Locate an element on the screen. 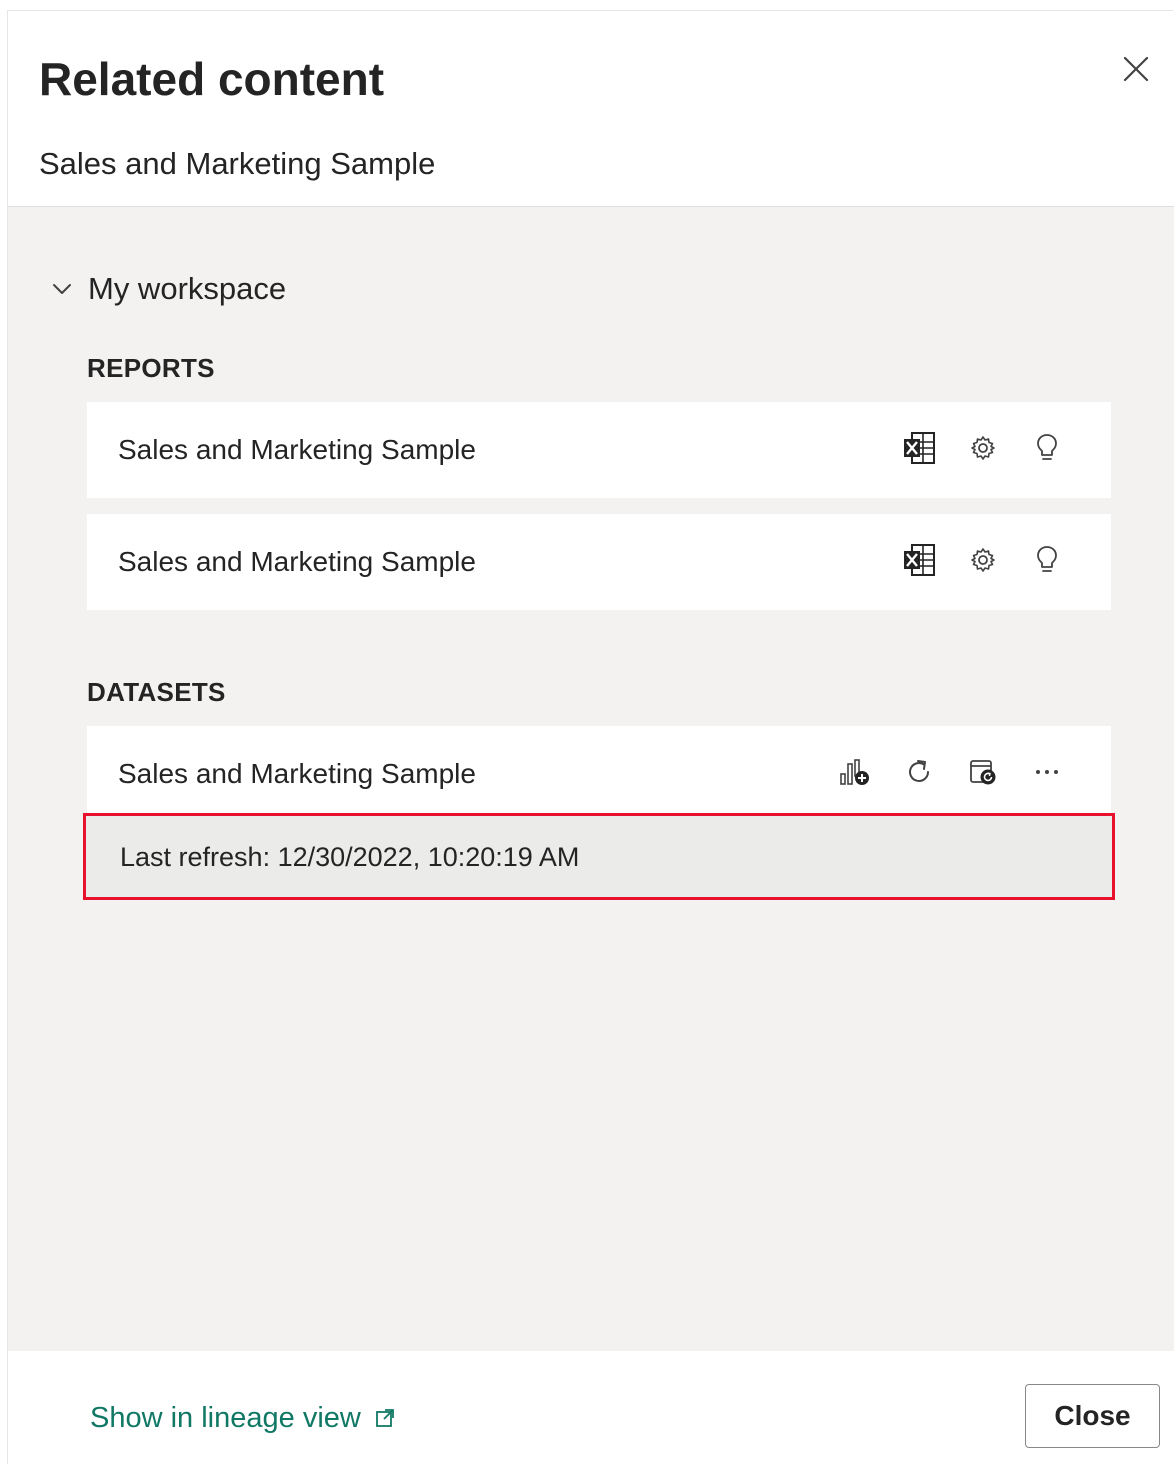 The height and width of the screenshot is (1465, 1174). workspace-toggle: My workspace is located at coordinates (168, 289).